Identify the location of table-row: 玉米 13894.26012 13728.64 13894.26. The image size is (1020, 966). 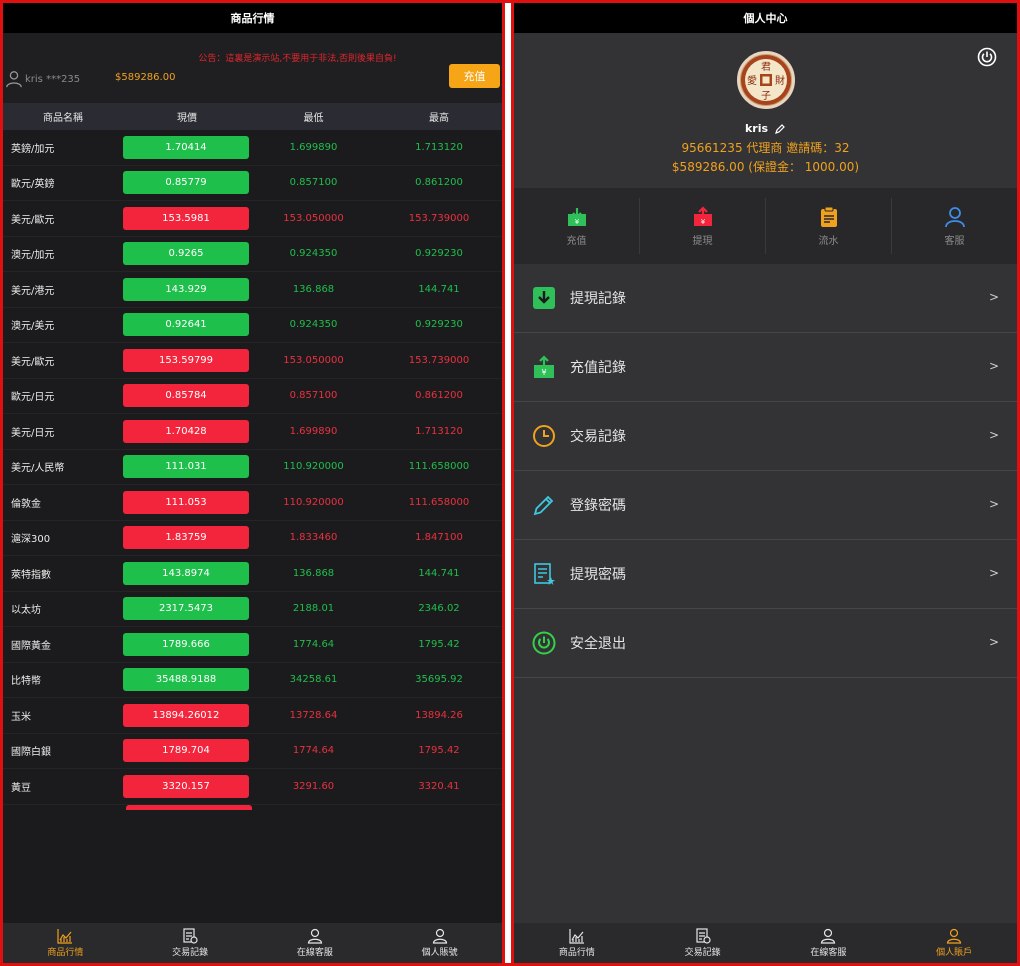
(252, 716).